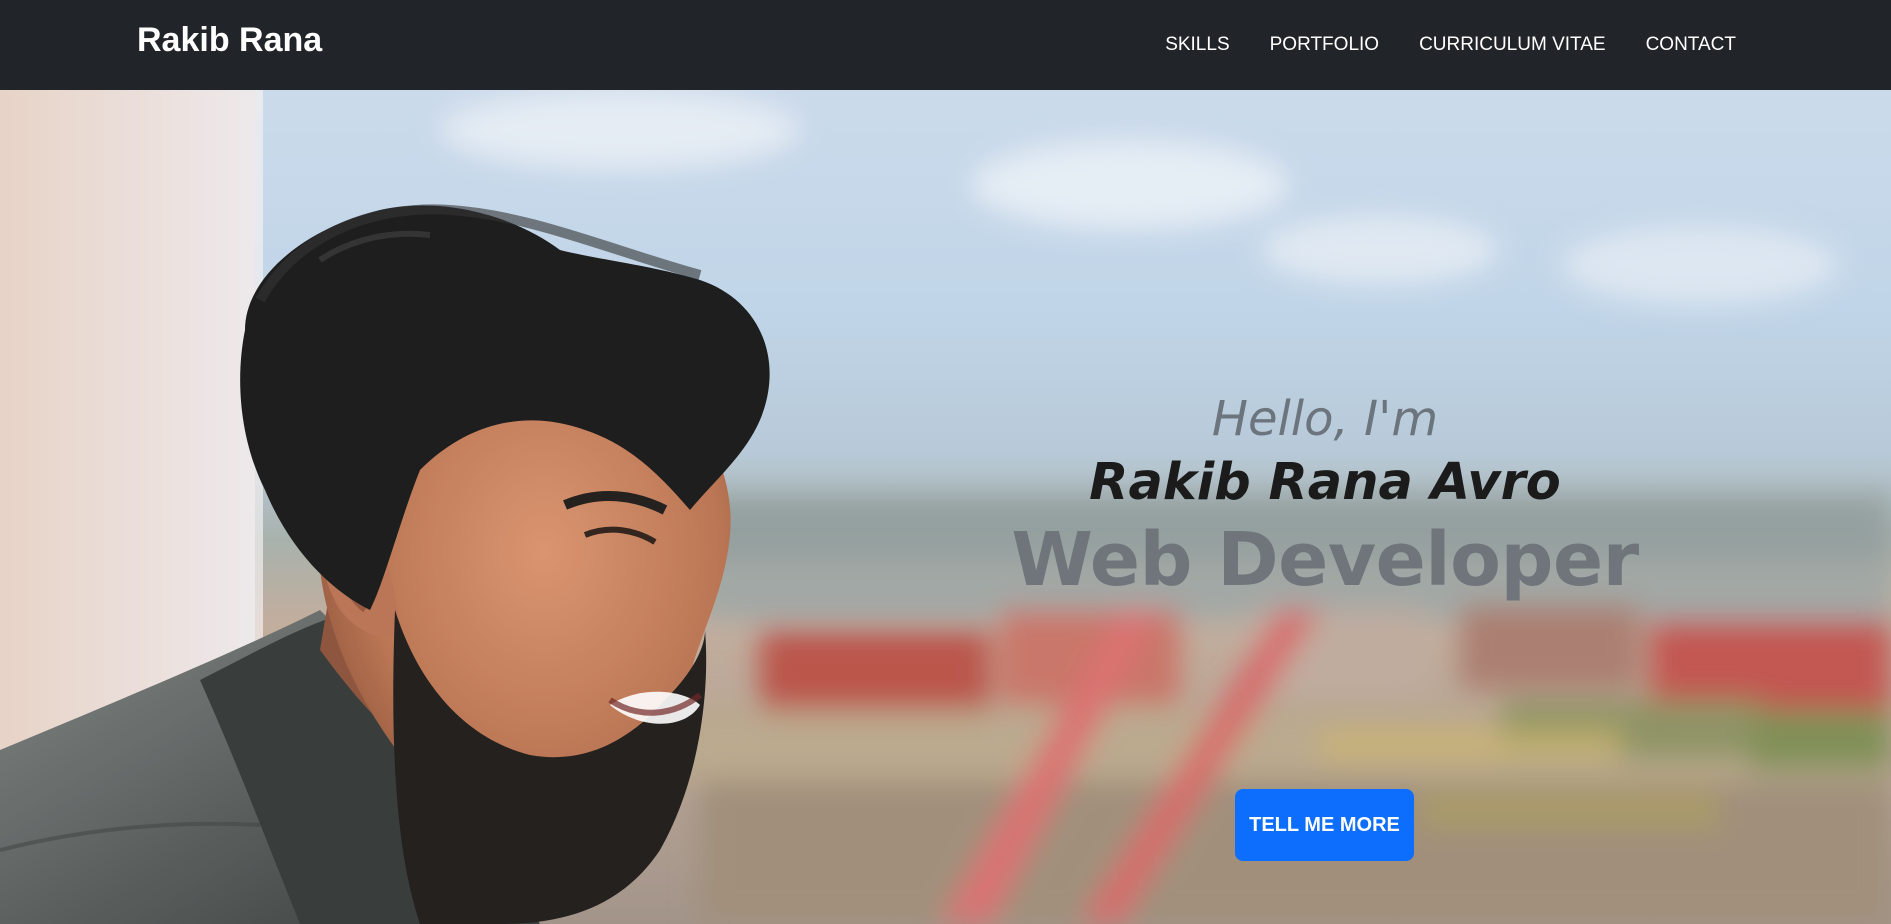 This screenshot has height=924, width=1891. I want to click on tell-me-more-button: TELL ME MORE, so click(1324, 825).